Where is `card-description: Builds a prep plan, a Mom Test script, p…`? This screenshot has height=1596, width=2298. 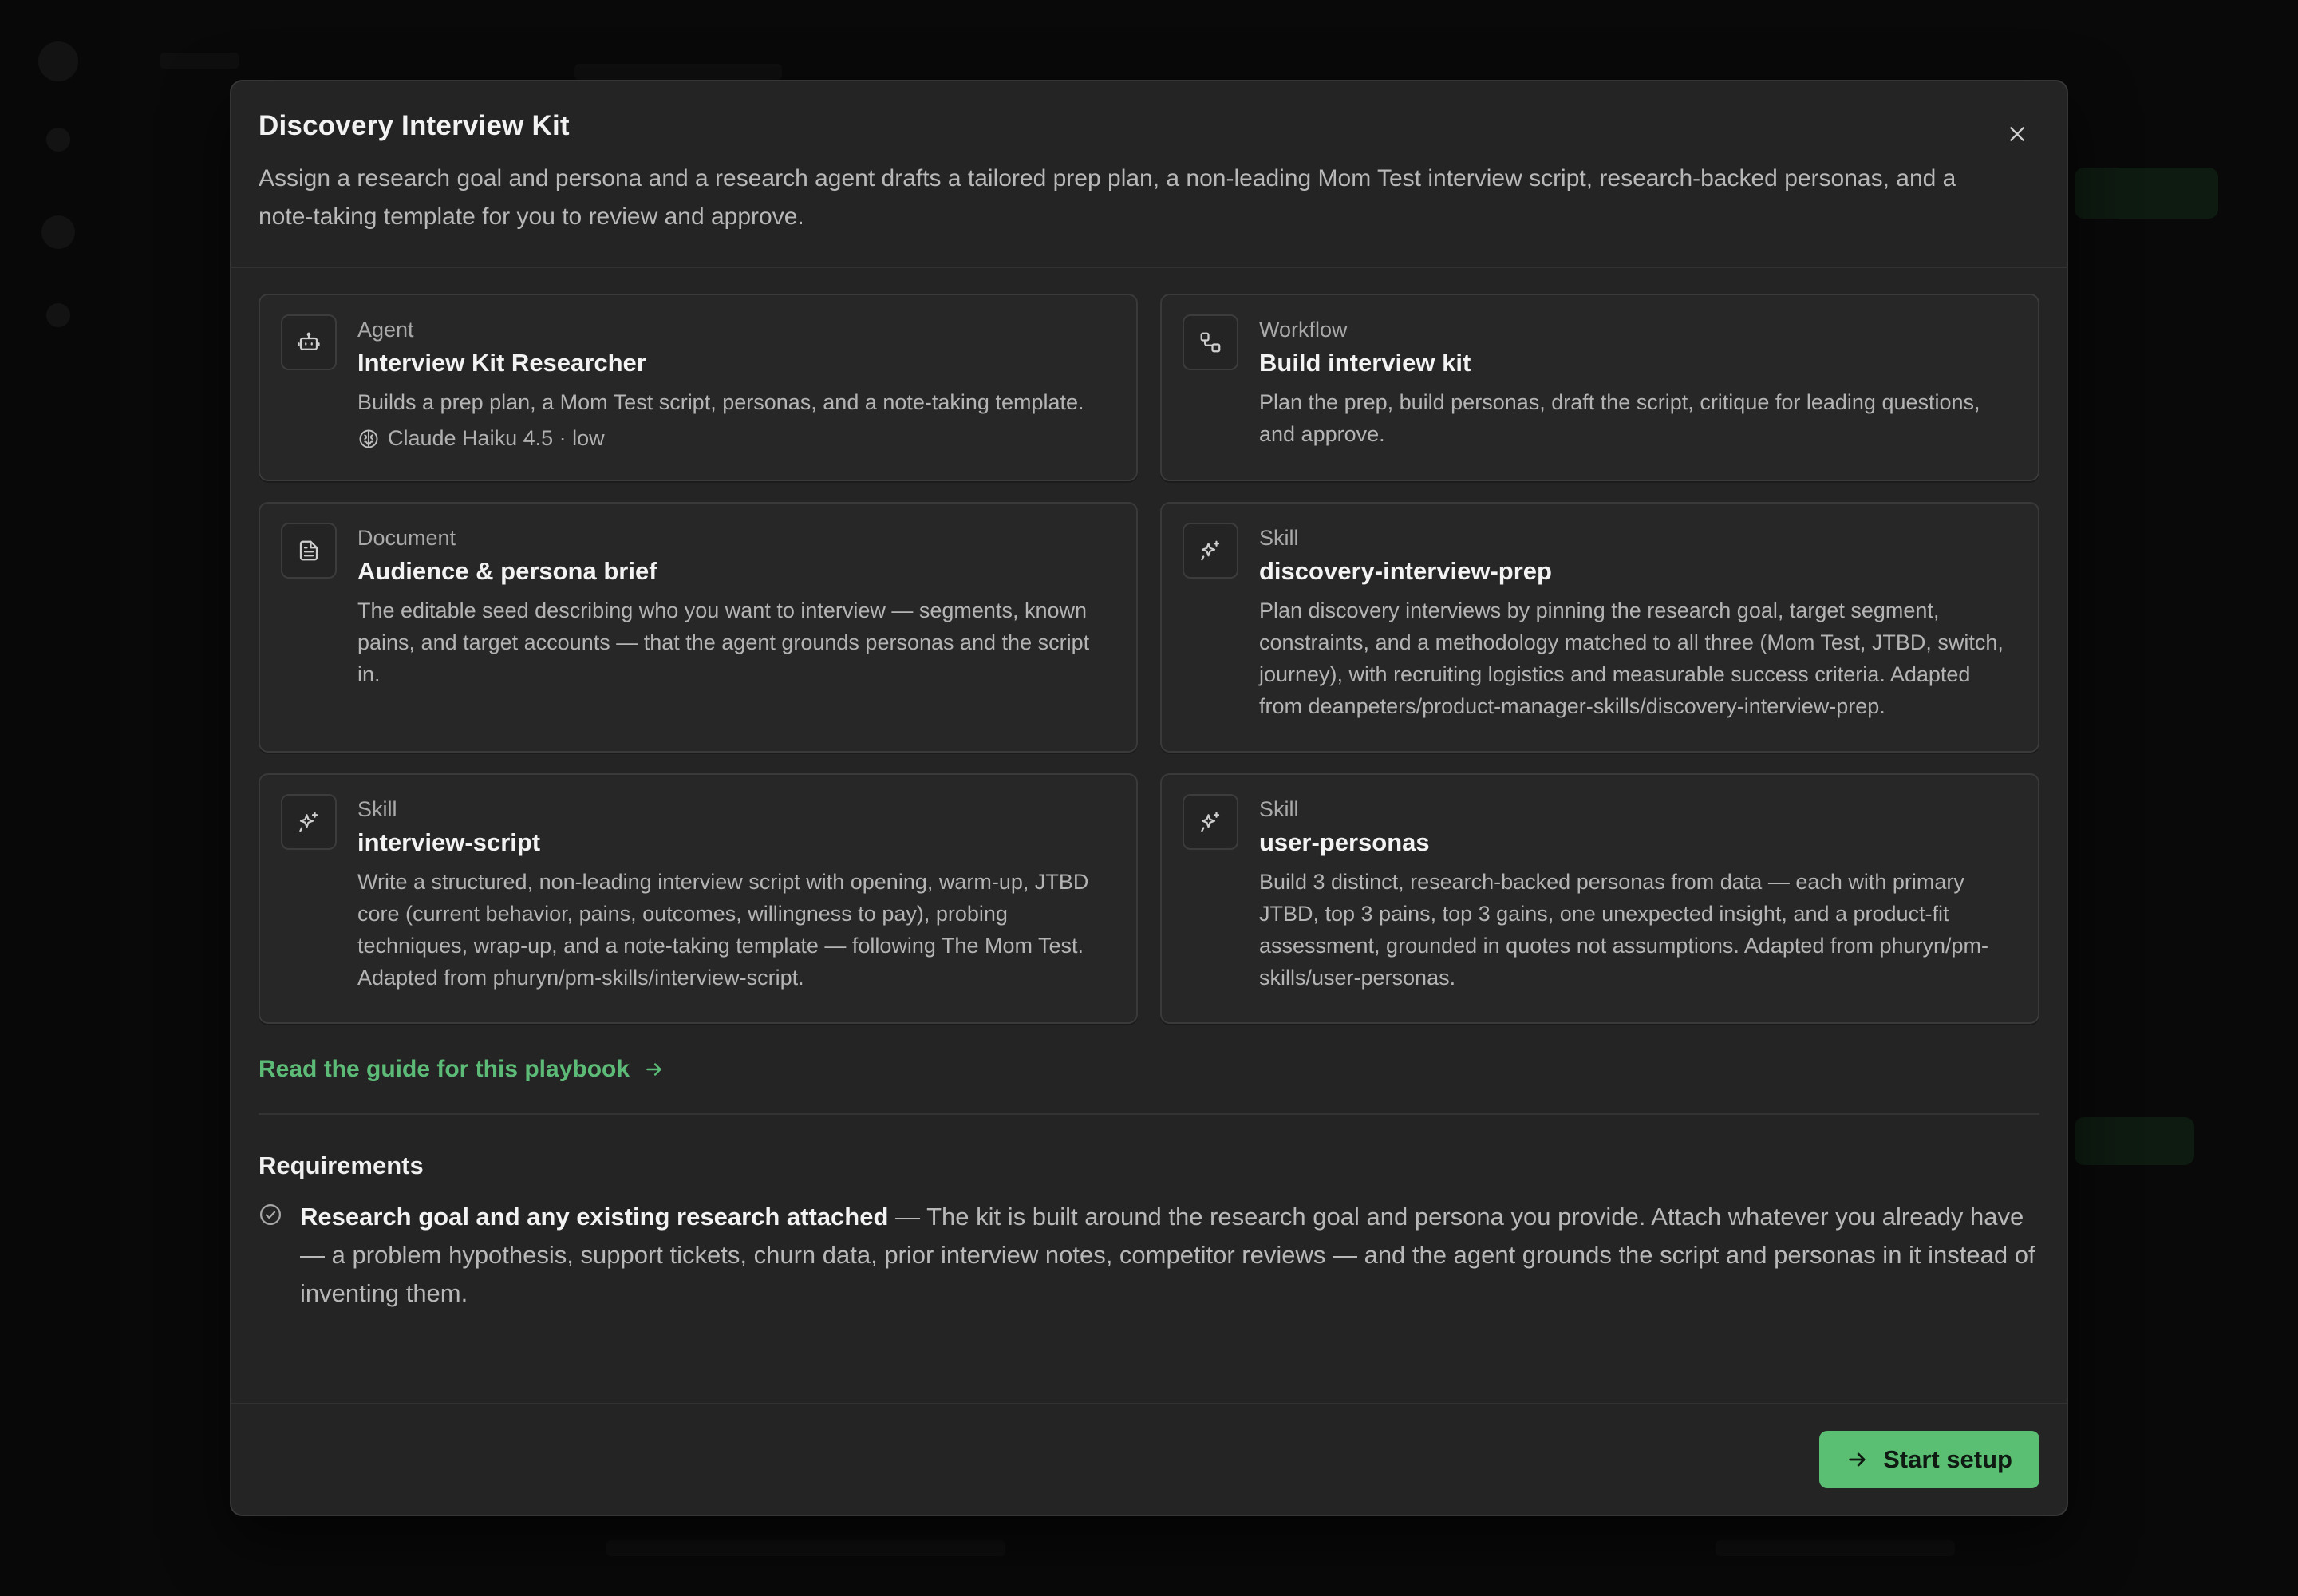 card-description: Builds a prep plan, a Mom Test script, p… is located at coordinates (721, 402).